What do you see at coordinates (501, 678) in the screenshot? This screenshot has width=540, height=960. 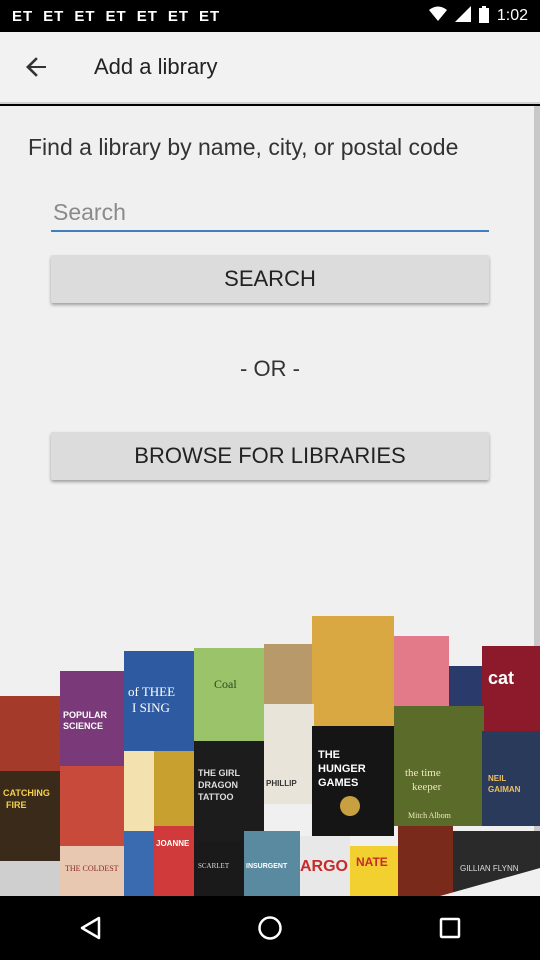 I see `svg-text: cat` at bounding box center [501, 678].